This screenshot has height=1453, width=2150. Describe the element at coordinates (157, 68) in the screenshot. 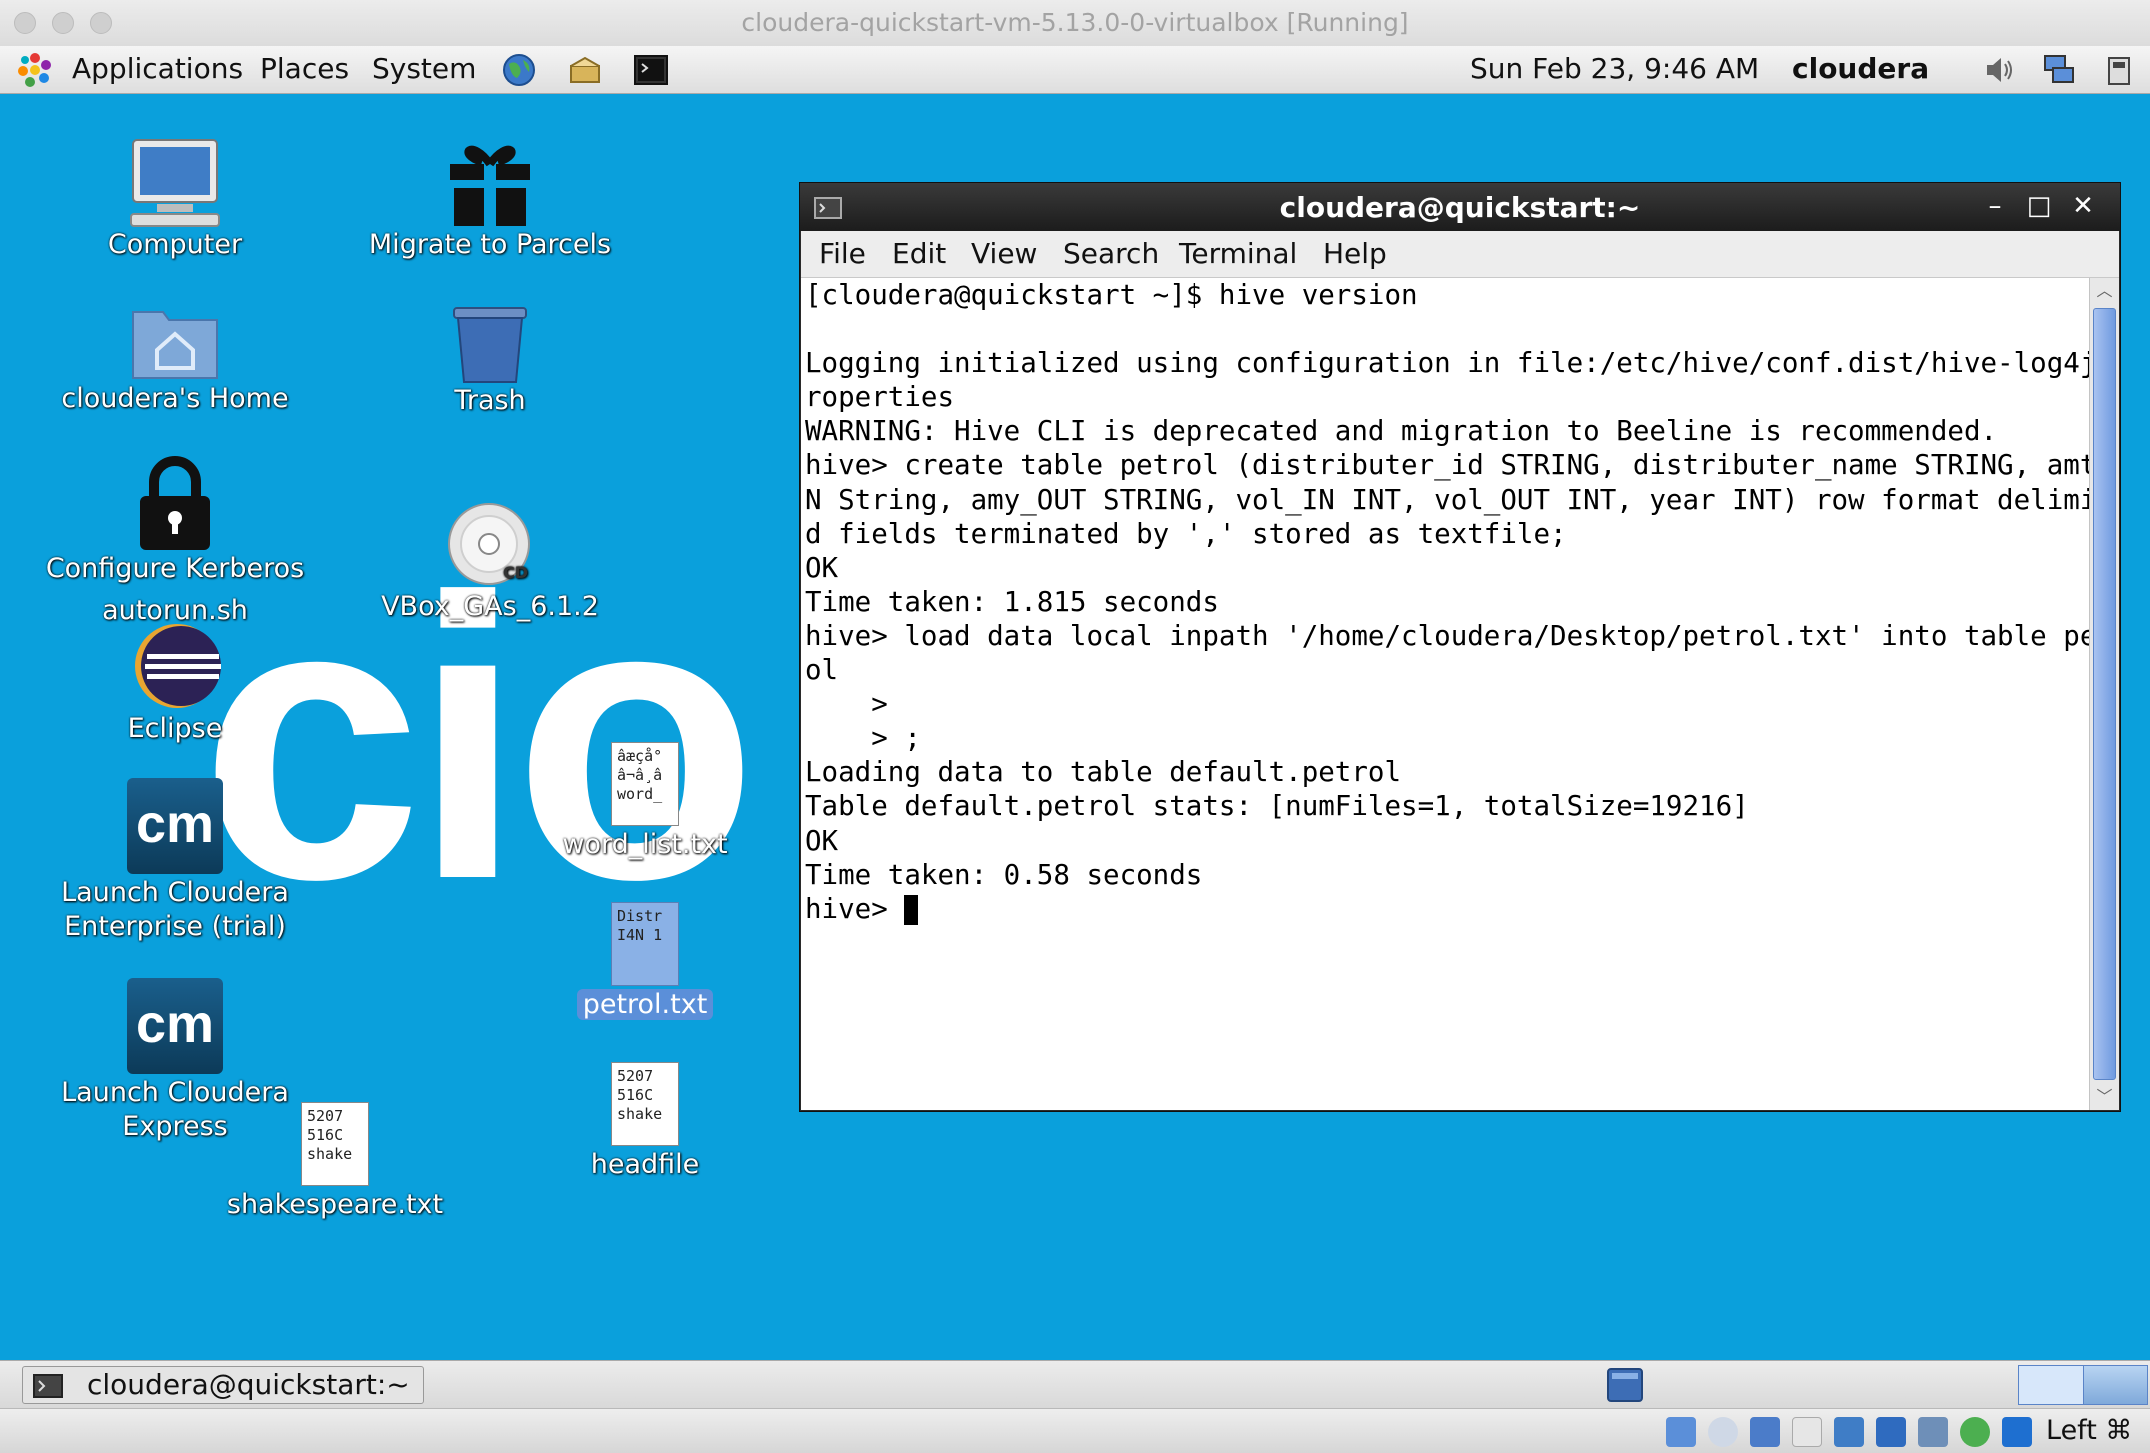

I see `menu-applications: Applications` at that location.